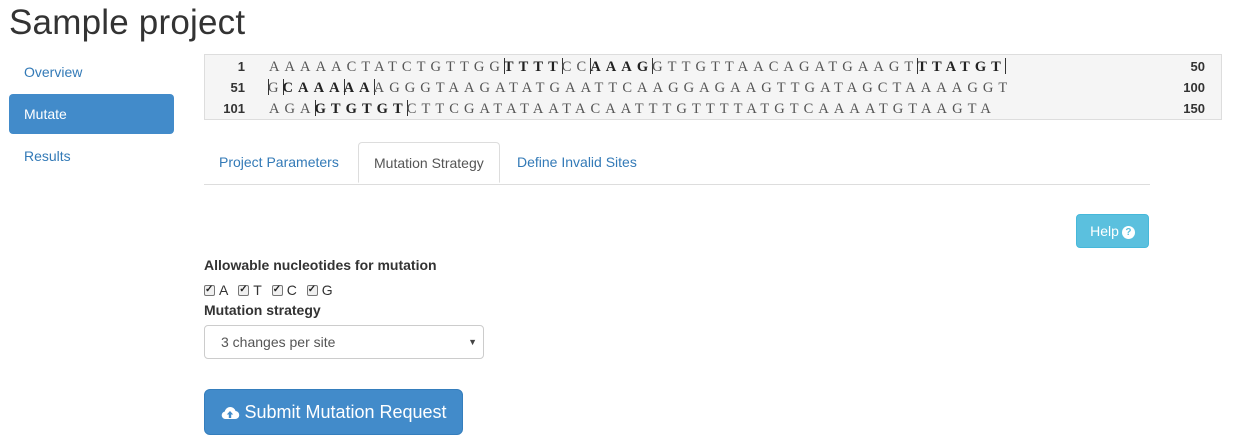 The height and width of the screenshot is (447, 1242). I want to click on checkbox-label-g: G, so click(327, 290).